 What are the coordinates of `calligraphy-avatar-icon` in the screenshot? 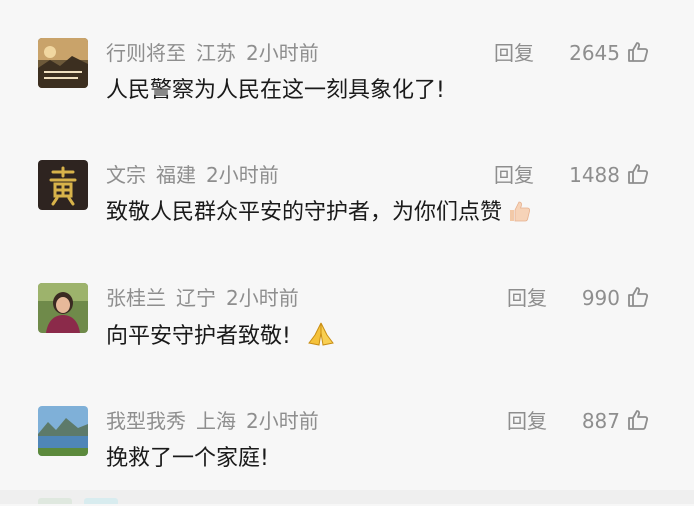 It's located at (63, 185).